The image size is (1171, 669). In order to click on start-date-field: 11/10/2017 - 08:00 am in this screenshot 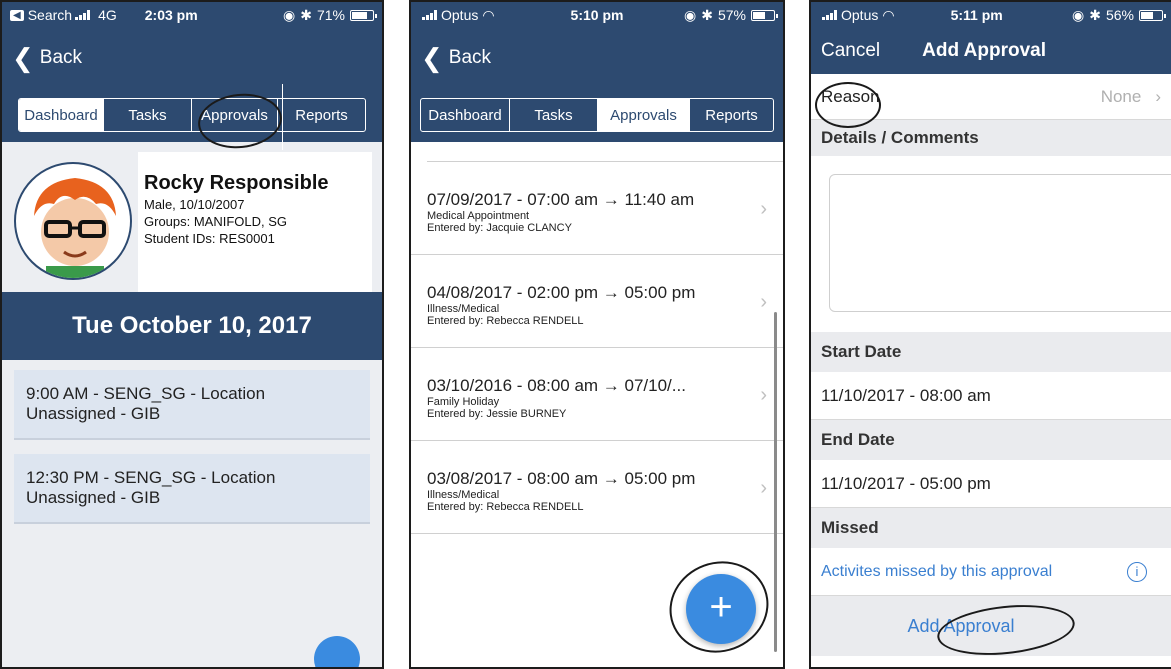, I will do `click(991, 396)`.